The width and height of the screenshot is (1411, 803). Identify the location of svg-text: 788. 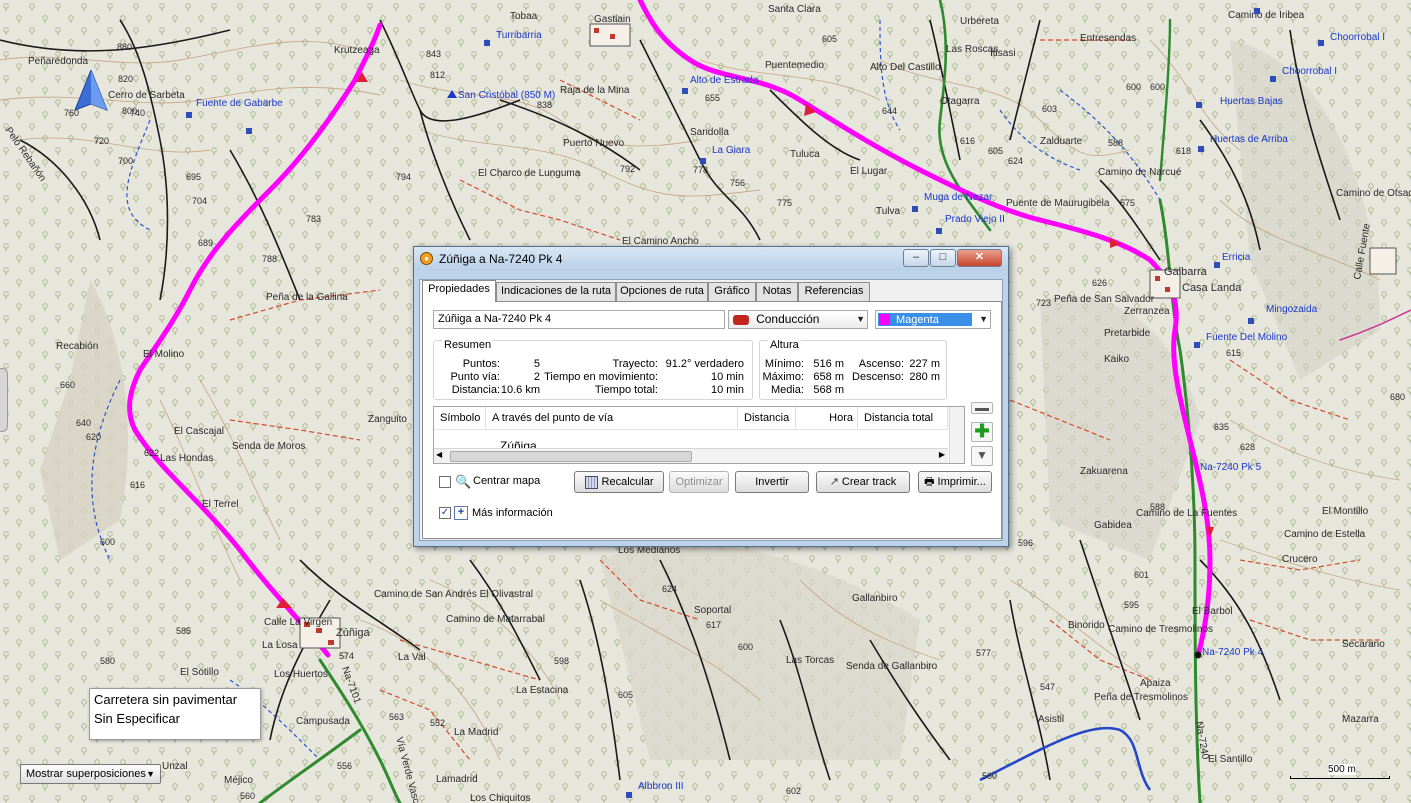
(269, 259).